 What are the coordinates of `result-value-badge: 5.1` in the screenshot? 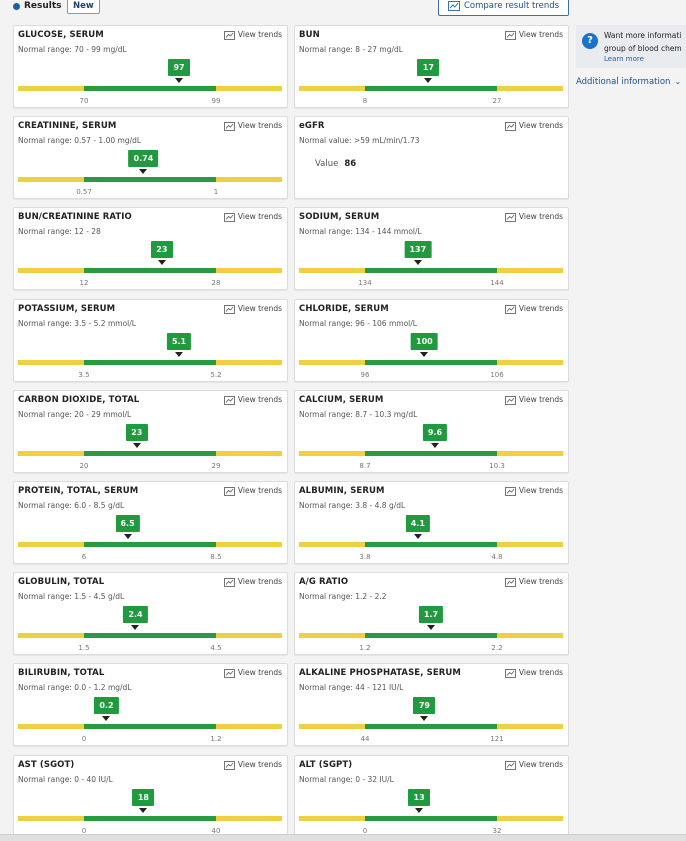 It's located at (179, 341).